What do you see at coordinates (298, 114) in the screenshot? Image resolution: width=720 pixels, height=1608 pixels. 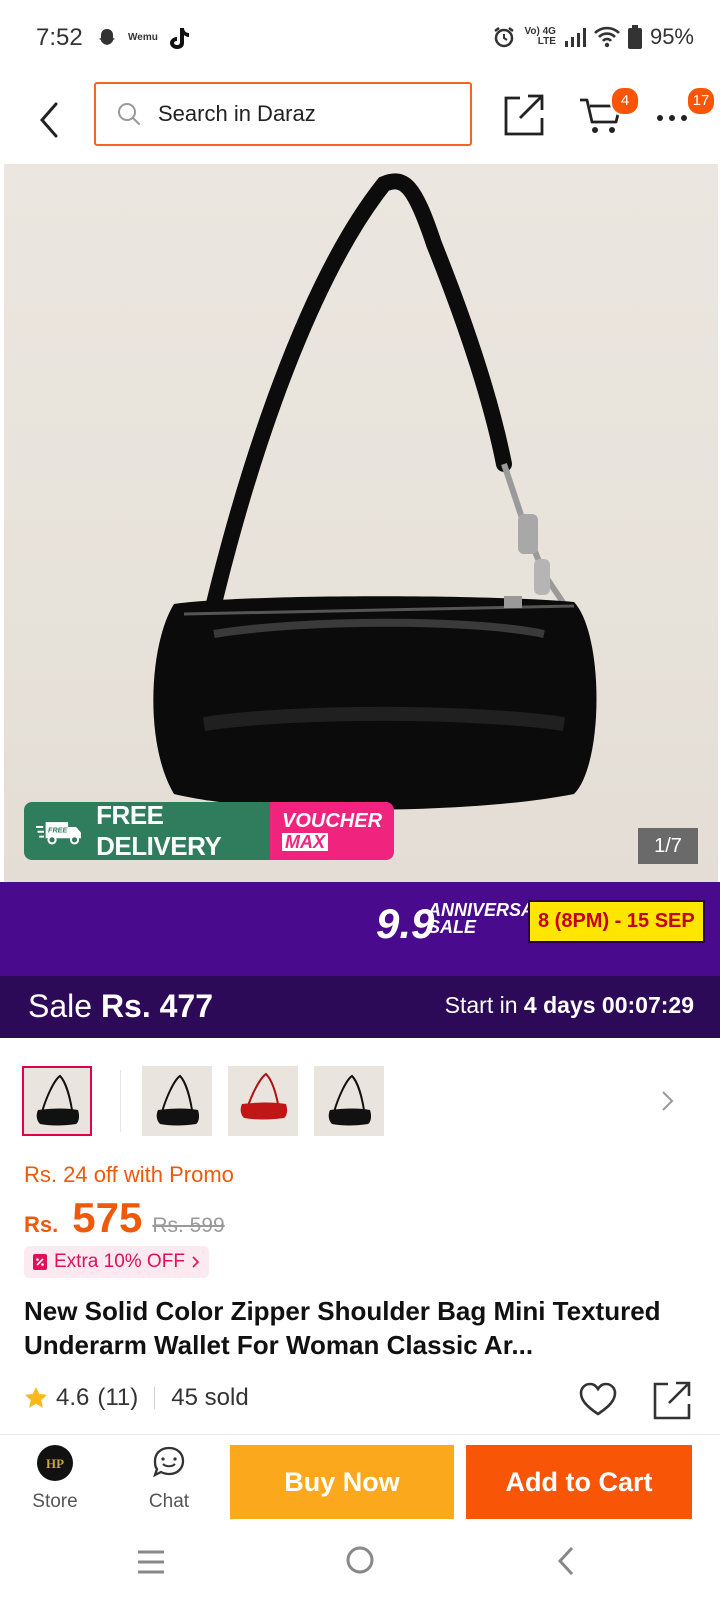 I see `search-input` at bounding box center [298, 114].